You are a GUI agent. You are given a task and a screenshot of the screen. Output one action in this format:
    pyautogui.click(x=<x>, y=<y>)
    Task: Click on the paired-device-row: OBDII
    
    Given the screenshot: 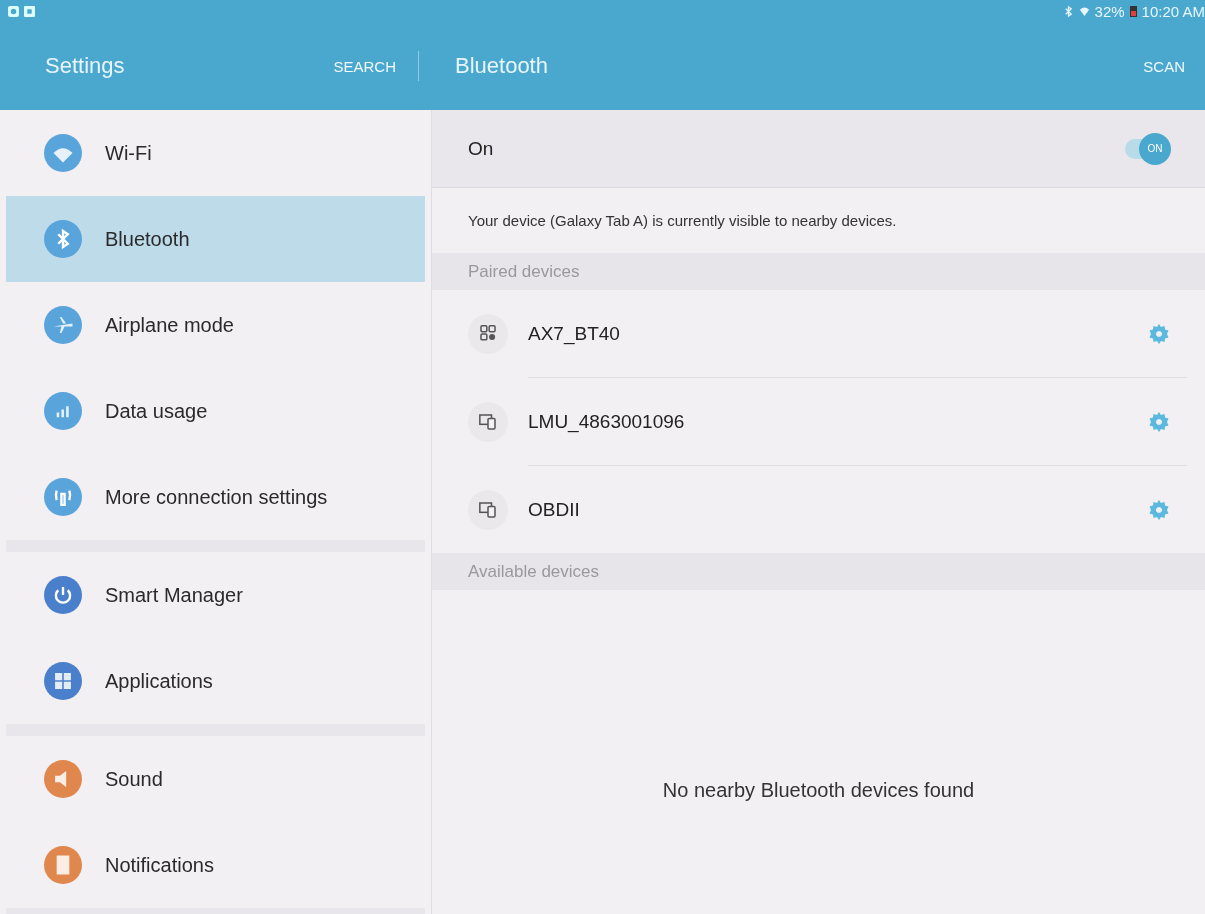 What is the action you would take?
    pyautogui.click(x=818, y=509)
    